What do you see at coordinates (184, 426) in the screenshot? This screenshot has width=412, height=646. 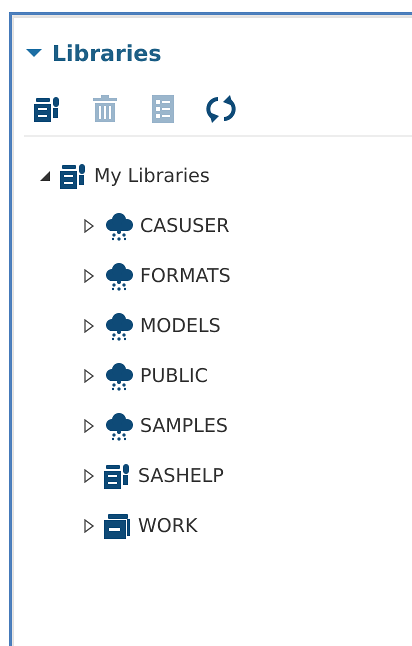 I see `tree-item-label: SAMPLES` at bounding box center [184, 426].